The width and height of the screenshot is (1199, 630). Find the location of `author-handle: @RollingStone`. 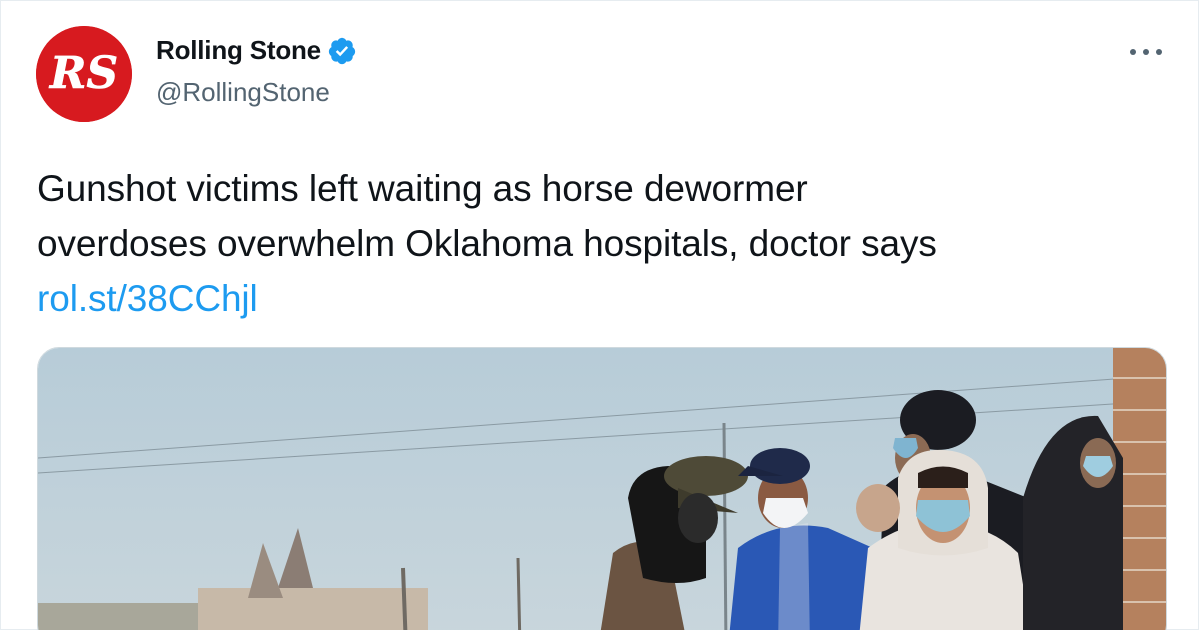

author-handle: @RollingStone is located at coordinates (243, 92).